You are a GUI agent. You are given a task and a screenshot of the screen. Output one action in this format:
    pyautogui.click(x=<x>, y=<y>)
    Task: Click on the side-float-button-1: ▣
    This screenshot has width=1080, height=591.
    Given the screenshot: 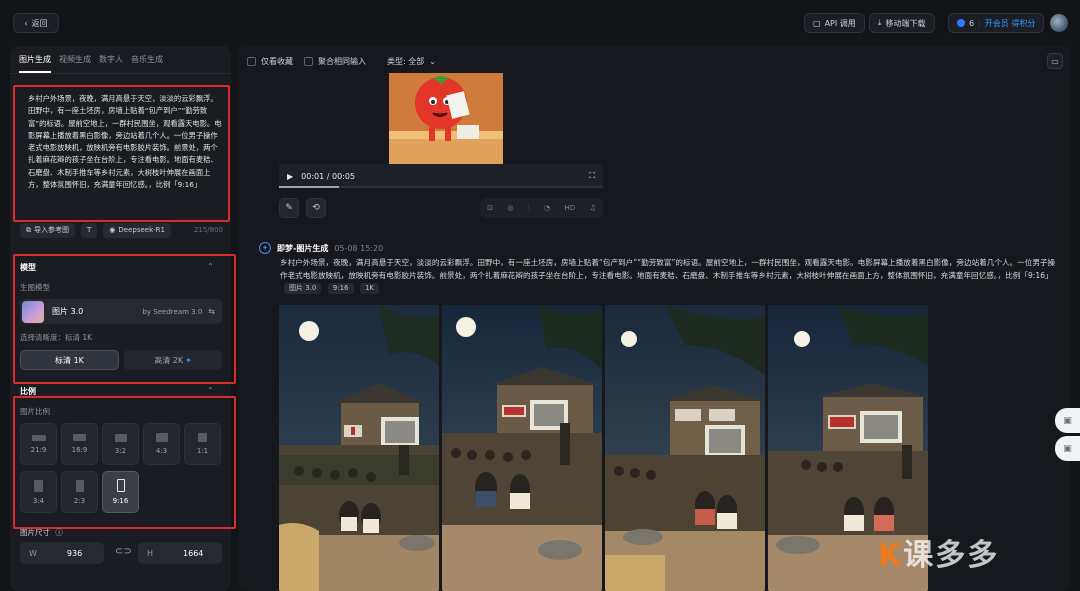 What is the action you would take?
    pyautogui.click(x=1067, y=420)
    